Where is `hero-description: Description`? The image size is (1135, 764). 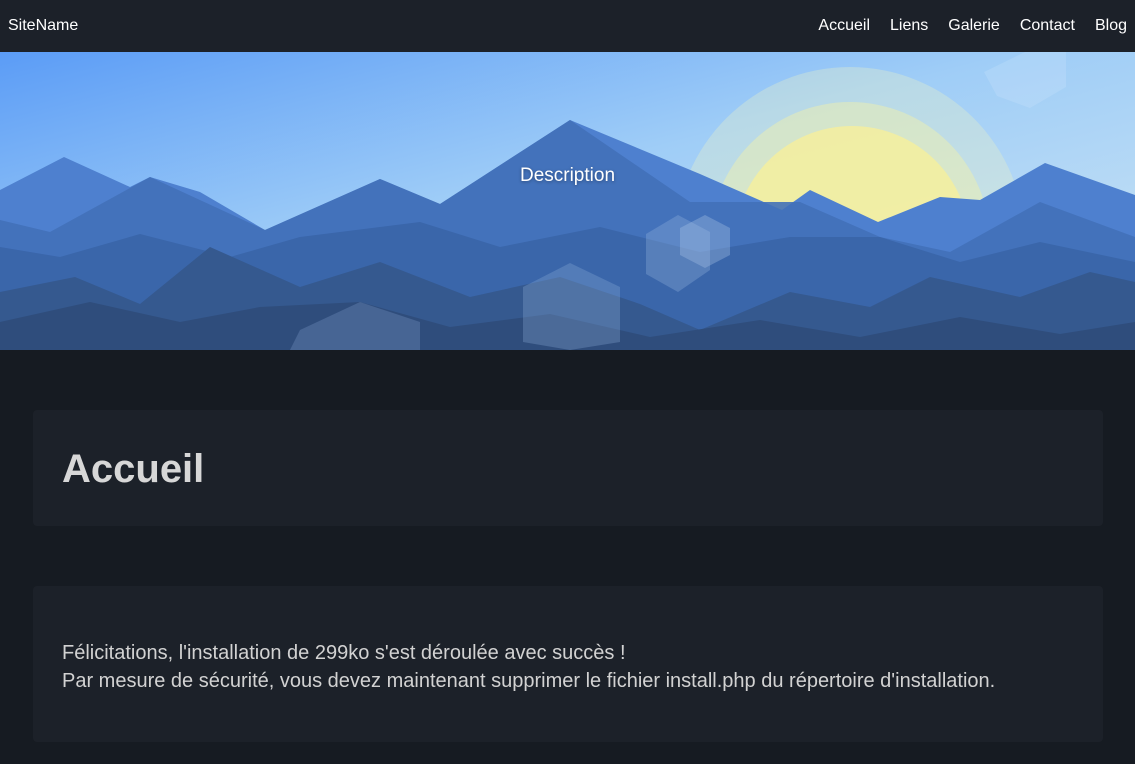
hero-description: Description is located at coordinates (567, 175).